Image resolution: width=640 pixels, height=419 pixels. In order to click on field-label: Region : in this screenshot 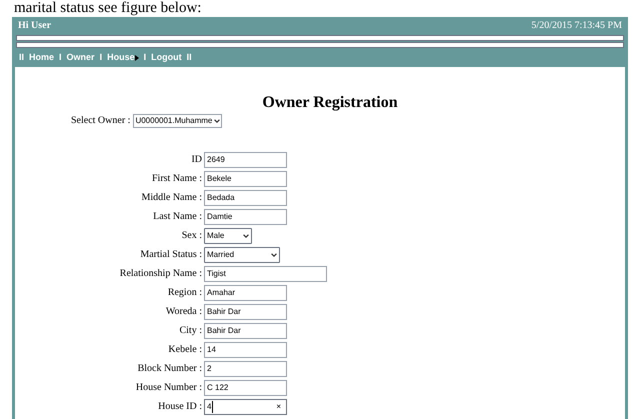, I will do `click(185, 293)`.